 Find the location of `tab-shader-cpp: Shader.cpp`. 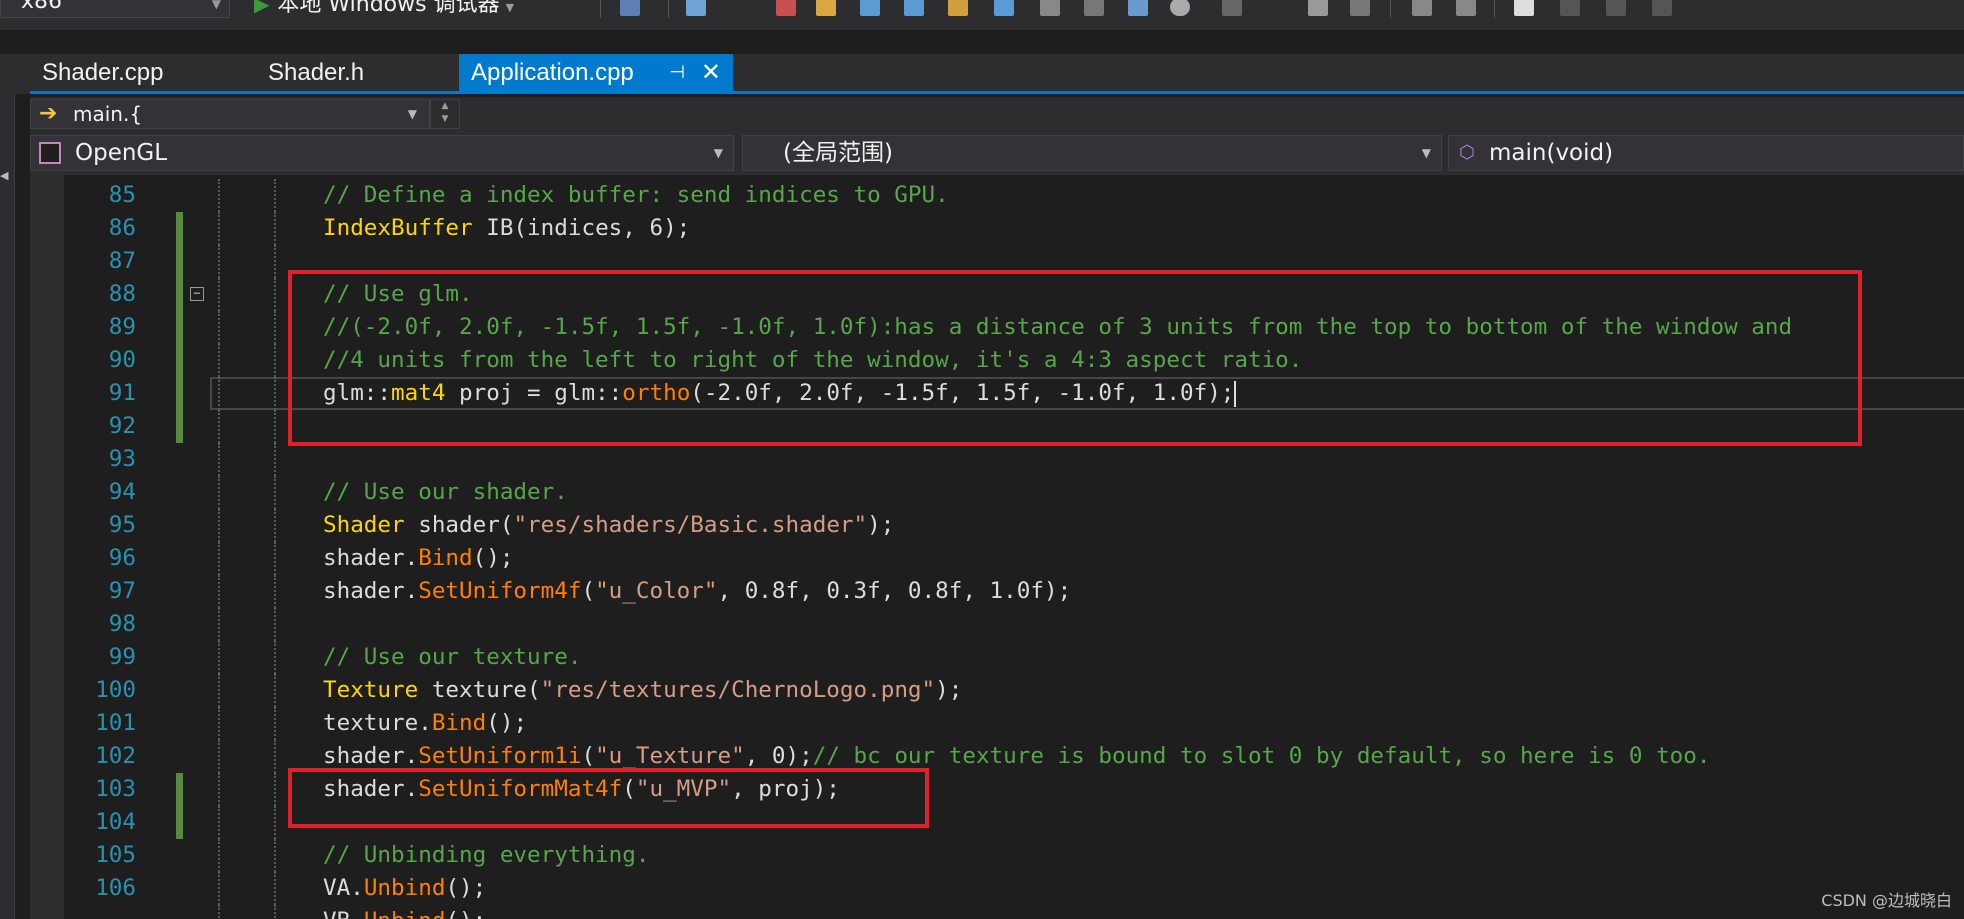

tab-shader-cpp: Shader.cpp is located at coordinates (140, 72).